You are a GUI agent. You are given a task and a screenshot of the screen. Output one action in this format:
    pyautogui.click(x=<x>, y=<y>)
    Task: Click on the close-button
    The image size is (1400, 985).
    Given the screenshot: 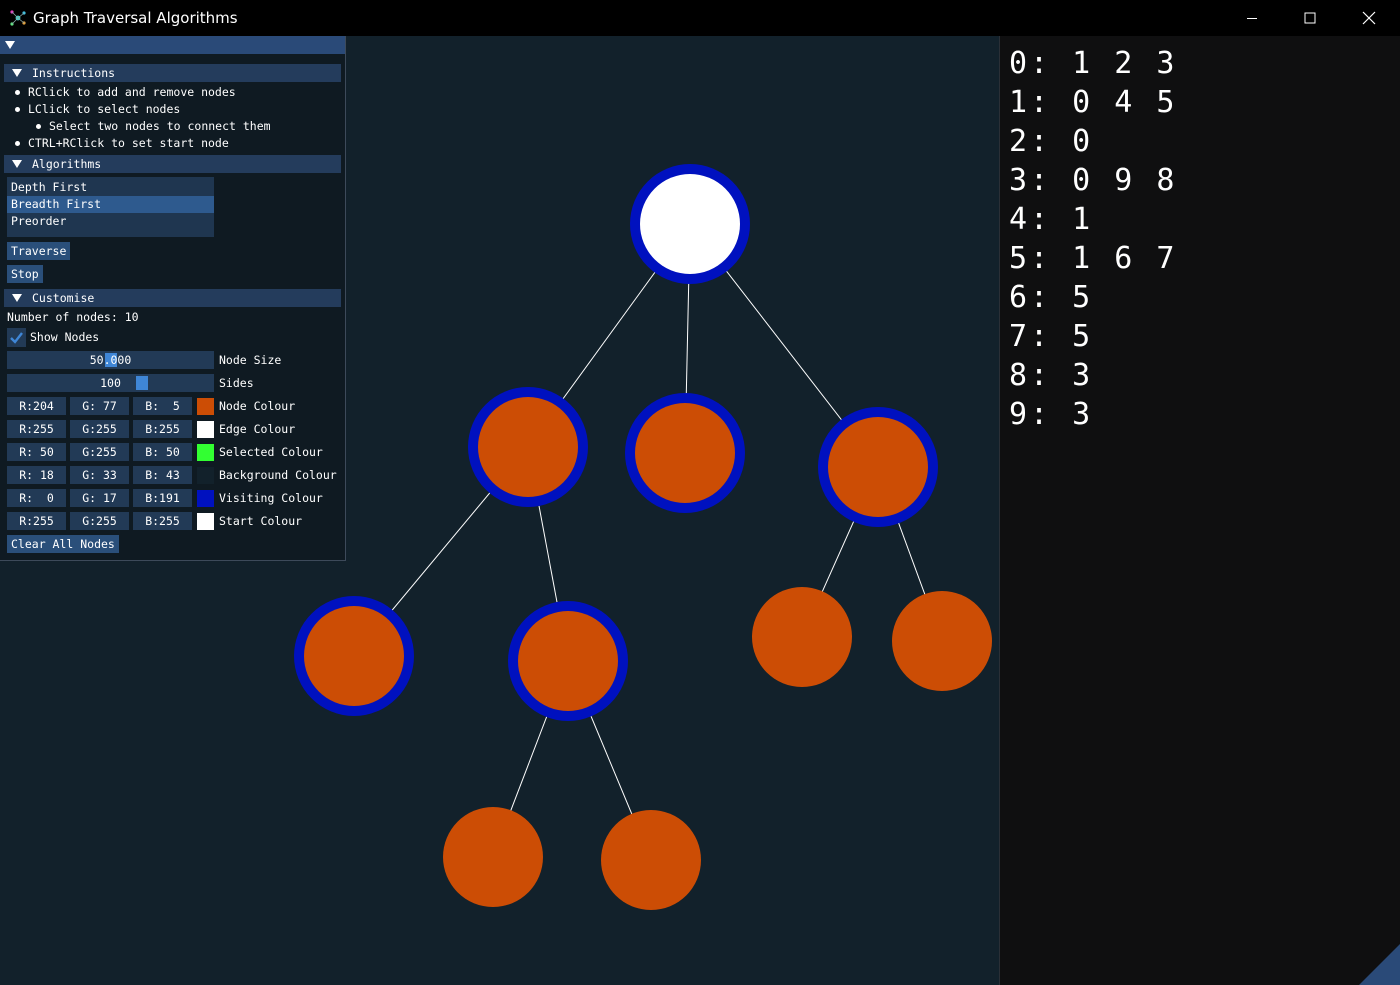 What is the action you would take?
    pyautogui.click(x=1369, y=18)
    